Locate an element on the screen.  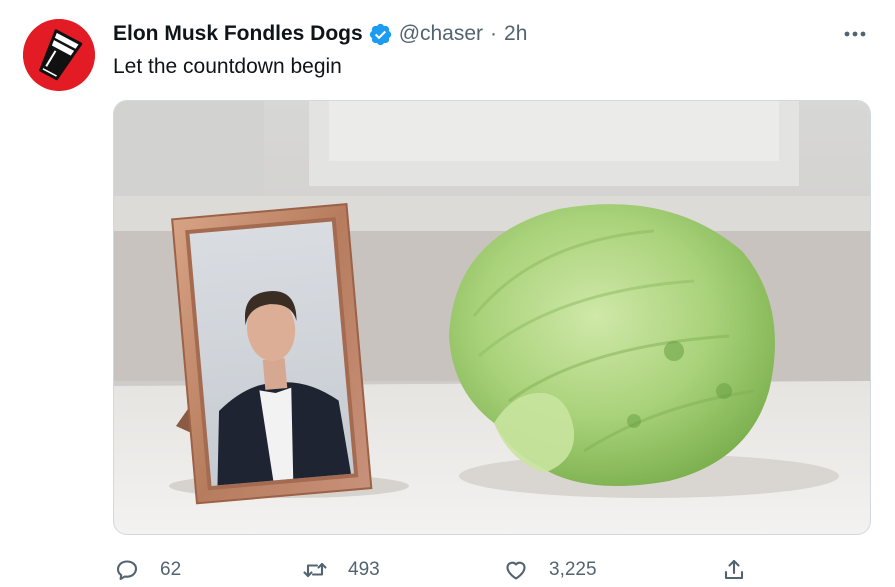
reply-button: 62 is located at coordinates (147, 570).